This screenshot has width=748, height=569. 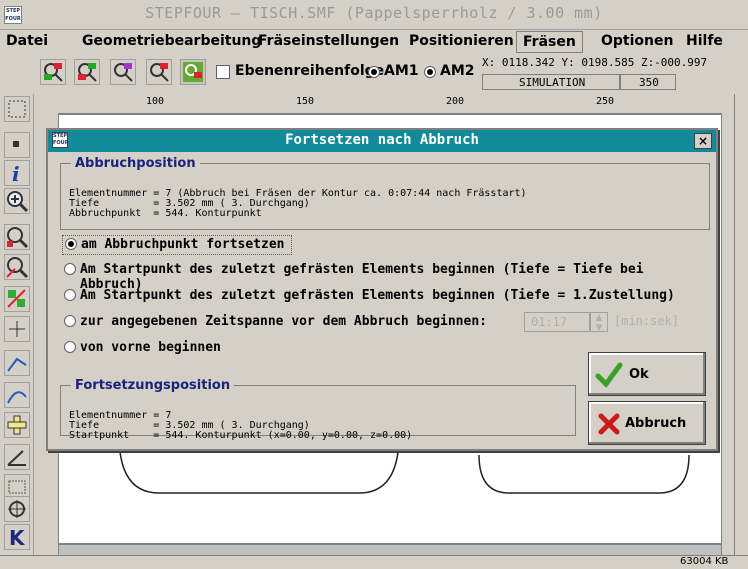 I want to click on fortsetzungsposition-legend: Fortsetzungsposition, so click(x=153, y=385).